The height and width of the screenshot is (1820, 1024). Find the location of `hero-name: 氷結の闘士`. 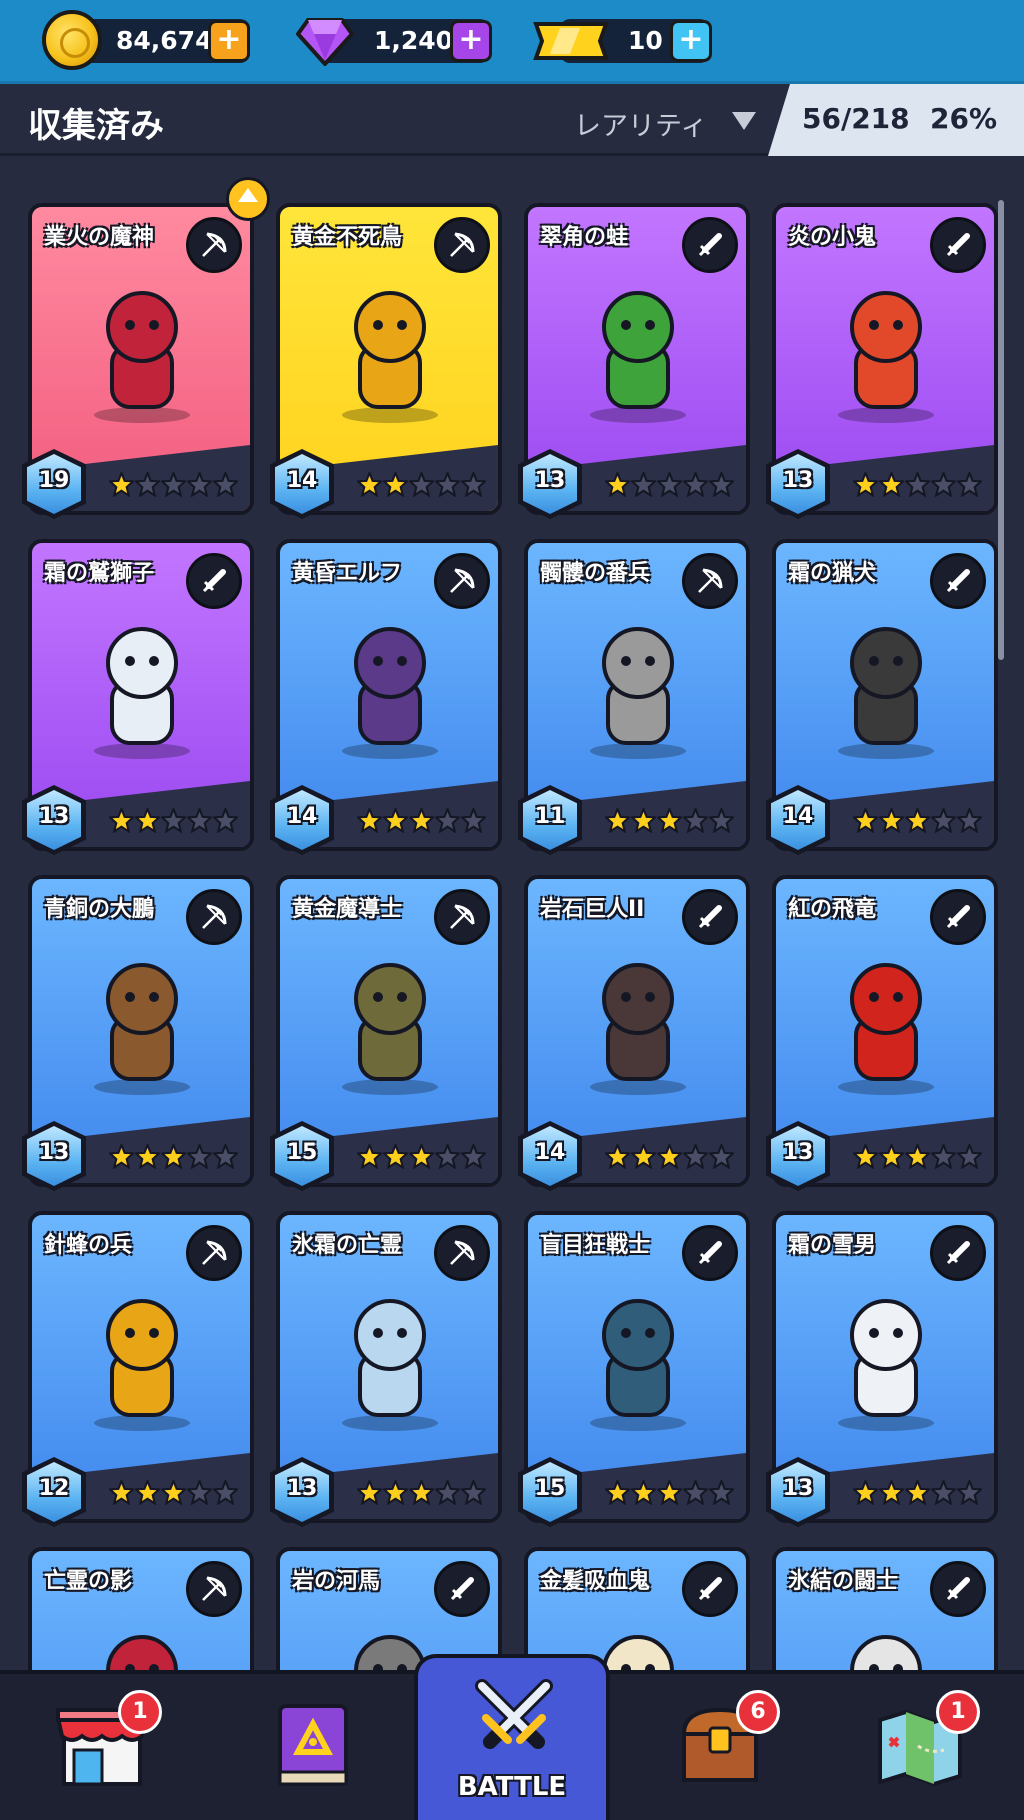

hero-name: 氷結の闘士 is located at coordinates (843, 1581).